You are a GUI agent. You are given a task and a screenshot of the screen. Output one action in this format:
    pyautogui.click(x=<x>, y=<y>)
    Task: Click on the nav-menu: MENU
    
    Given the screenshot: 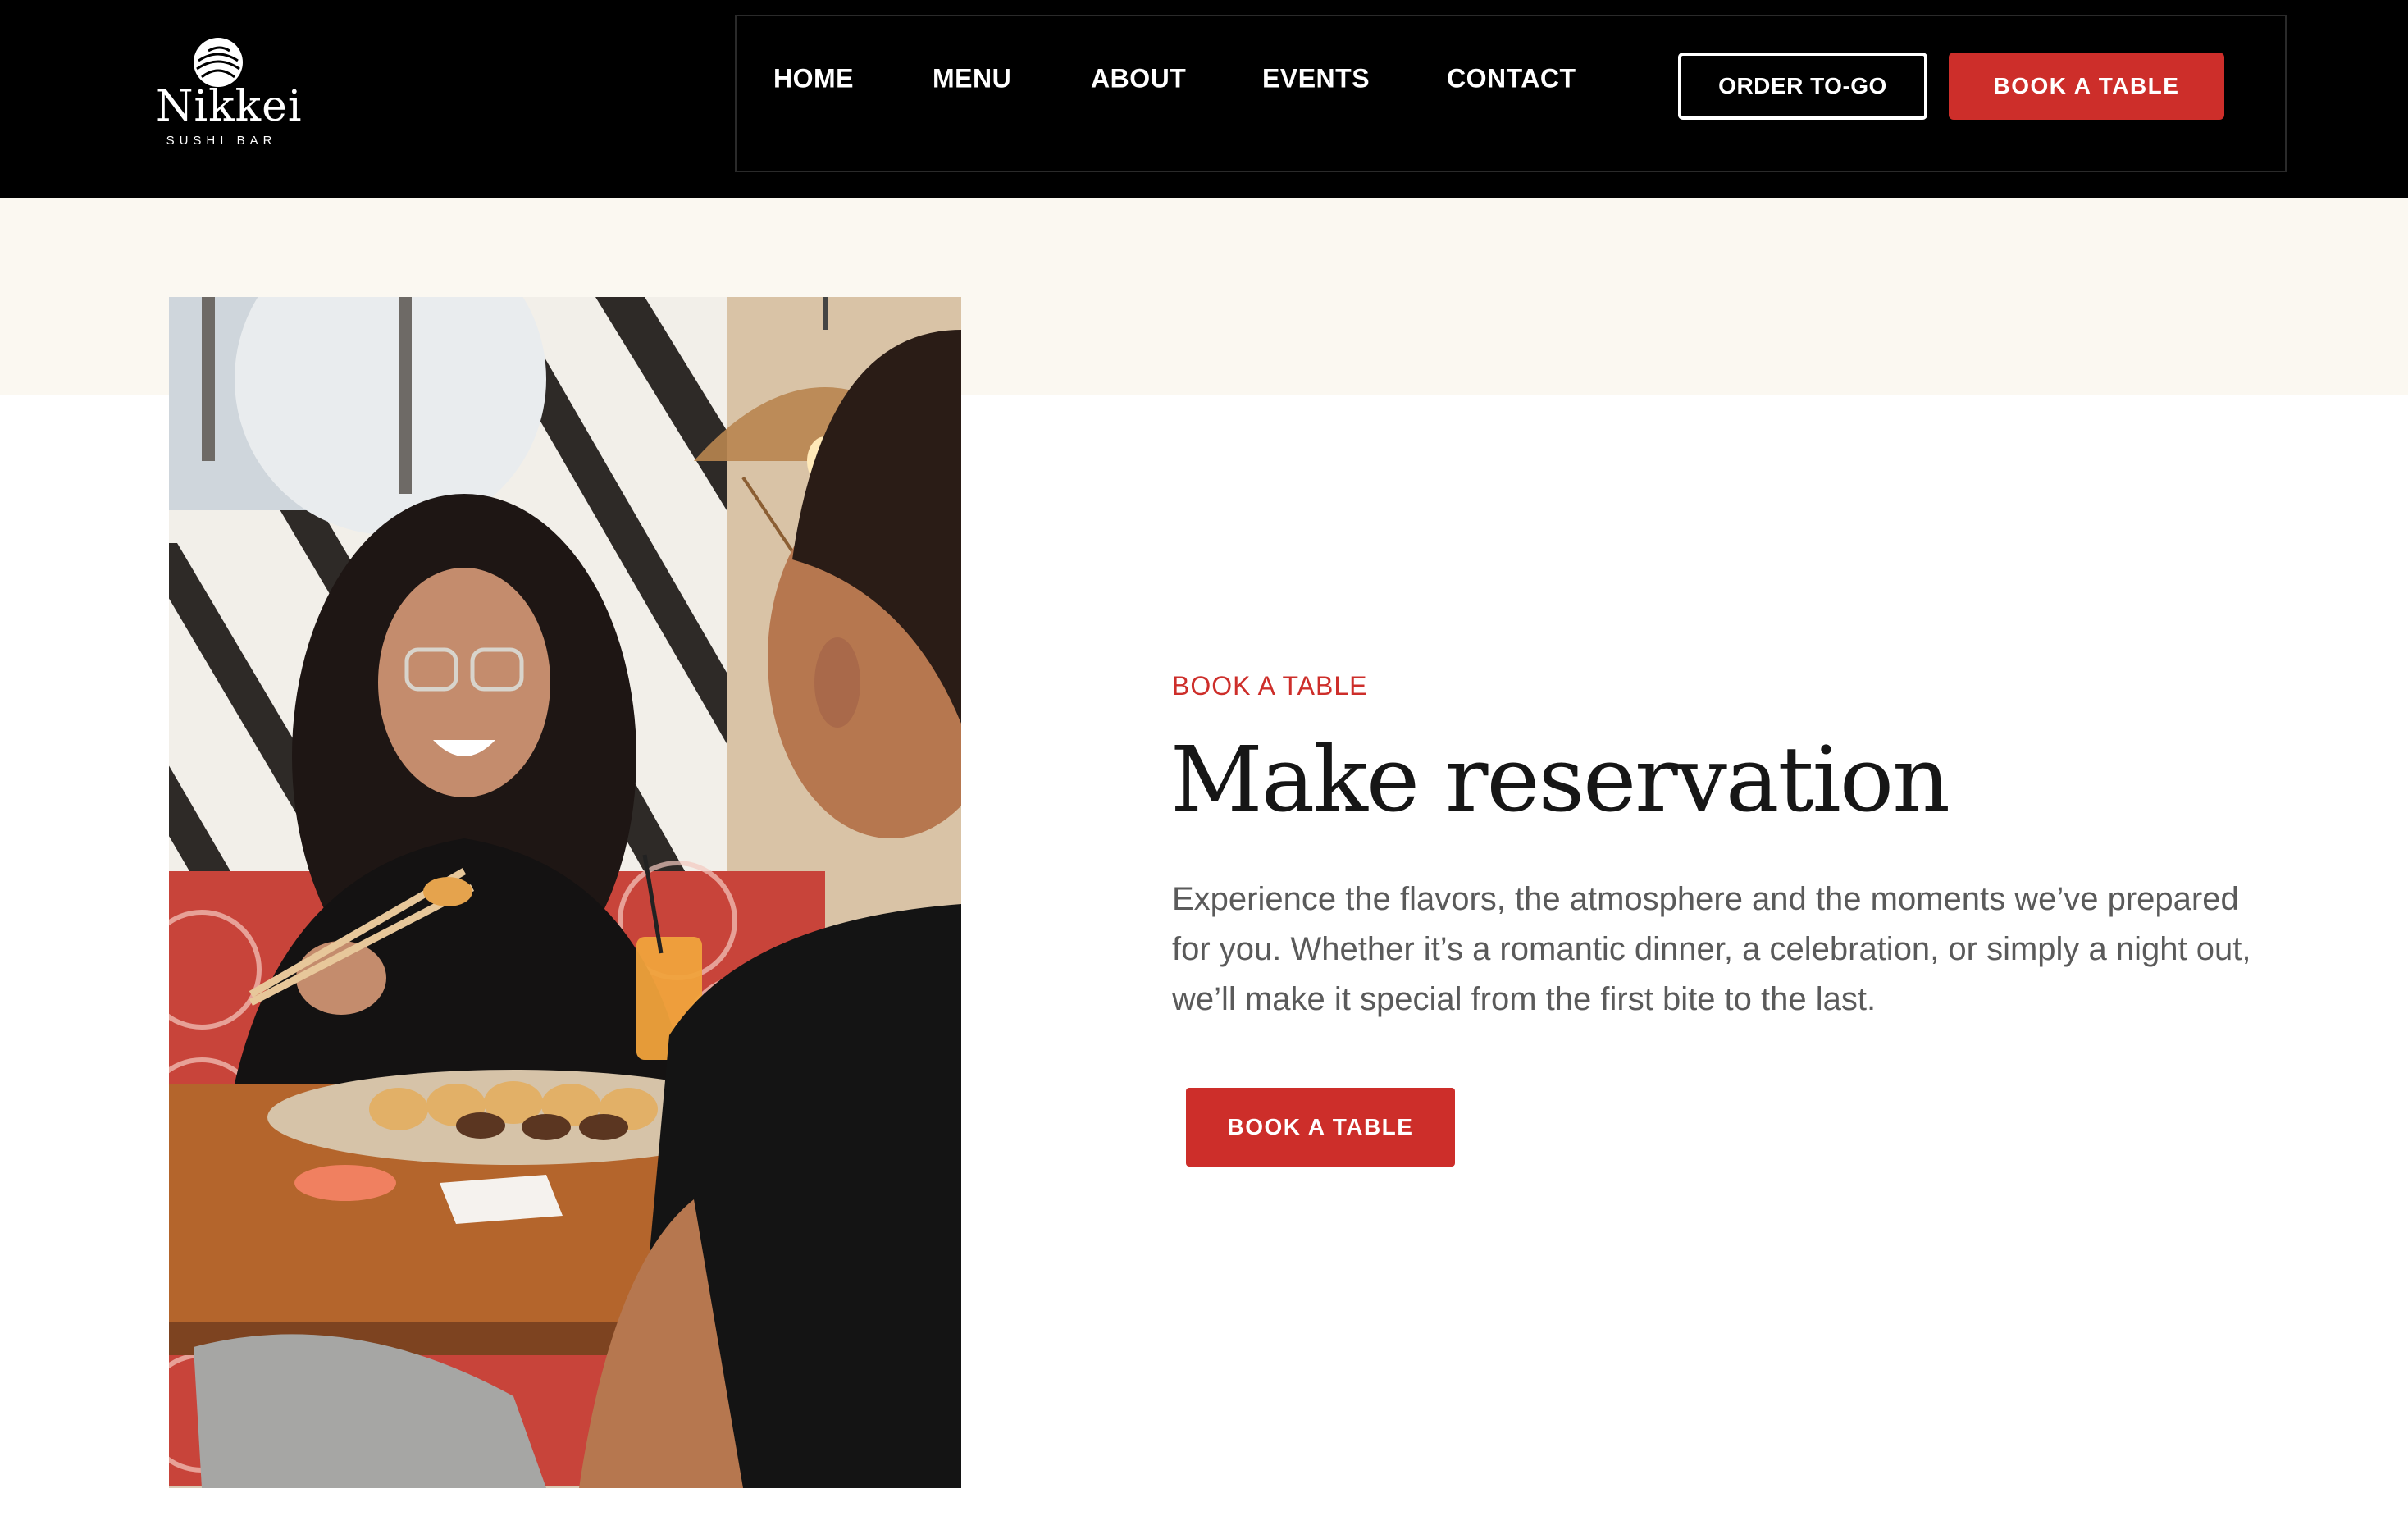 What is the action you would take?
    pyautogui.click(x=972, y=79)
    